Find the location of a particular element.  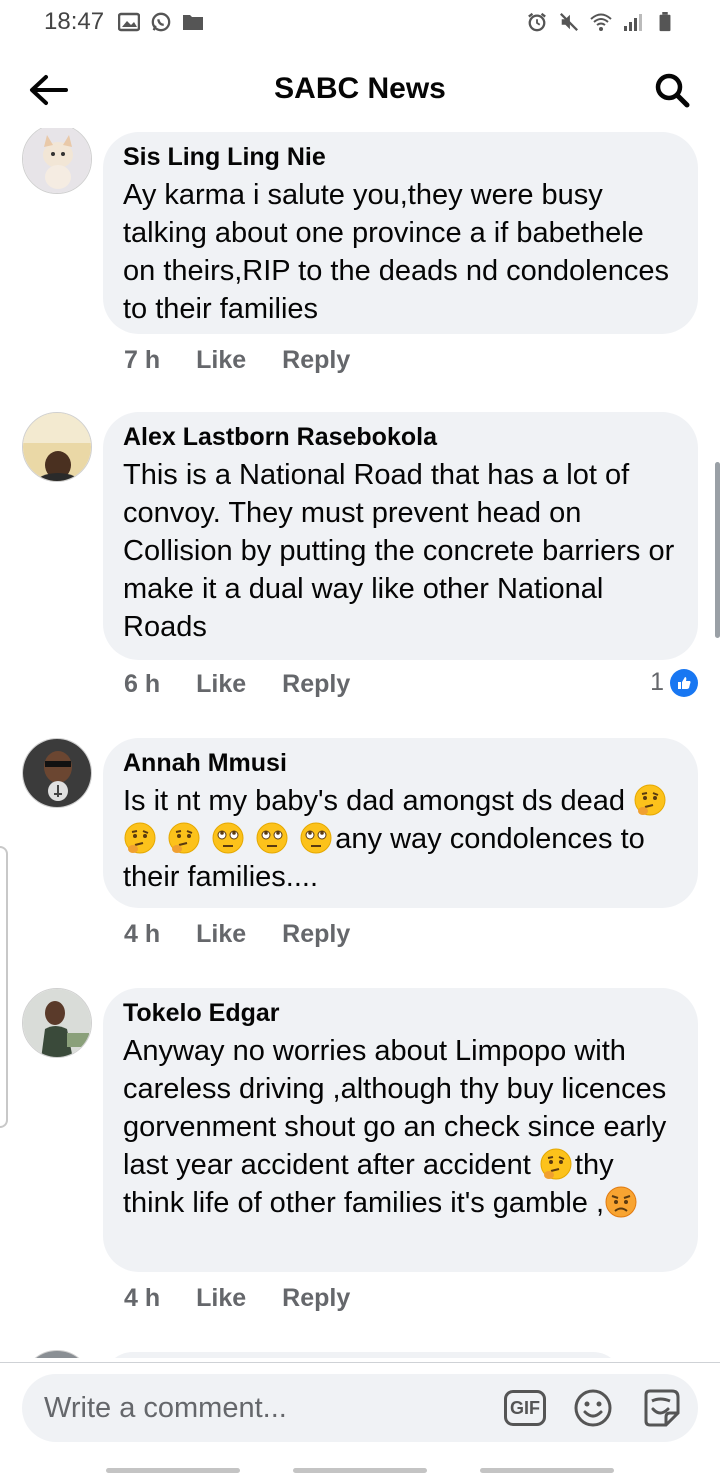

page-title: SABC News is located at coordinates (360, 88).